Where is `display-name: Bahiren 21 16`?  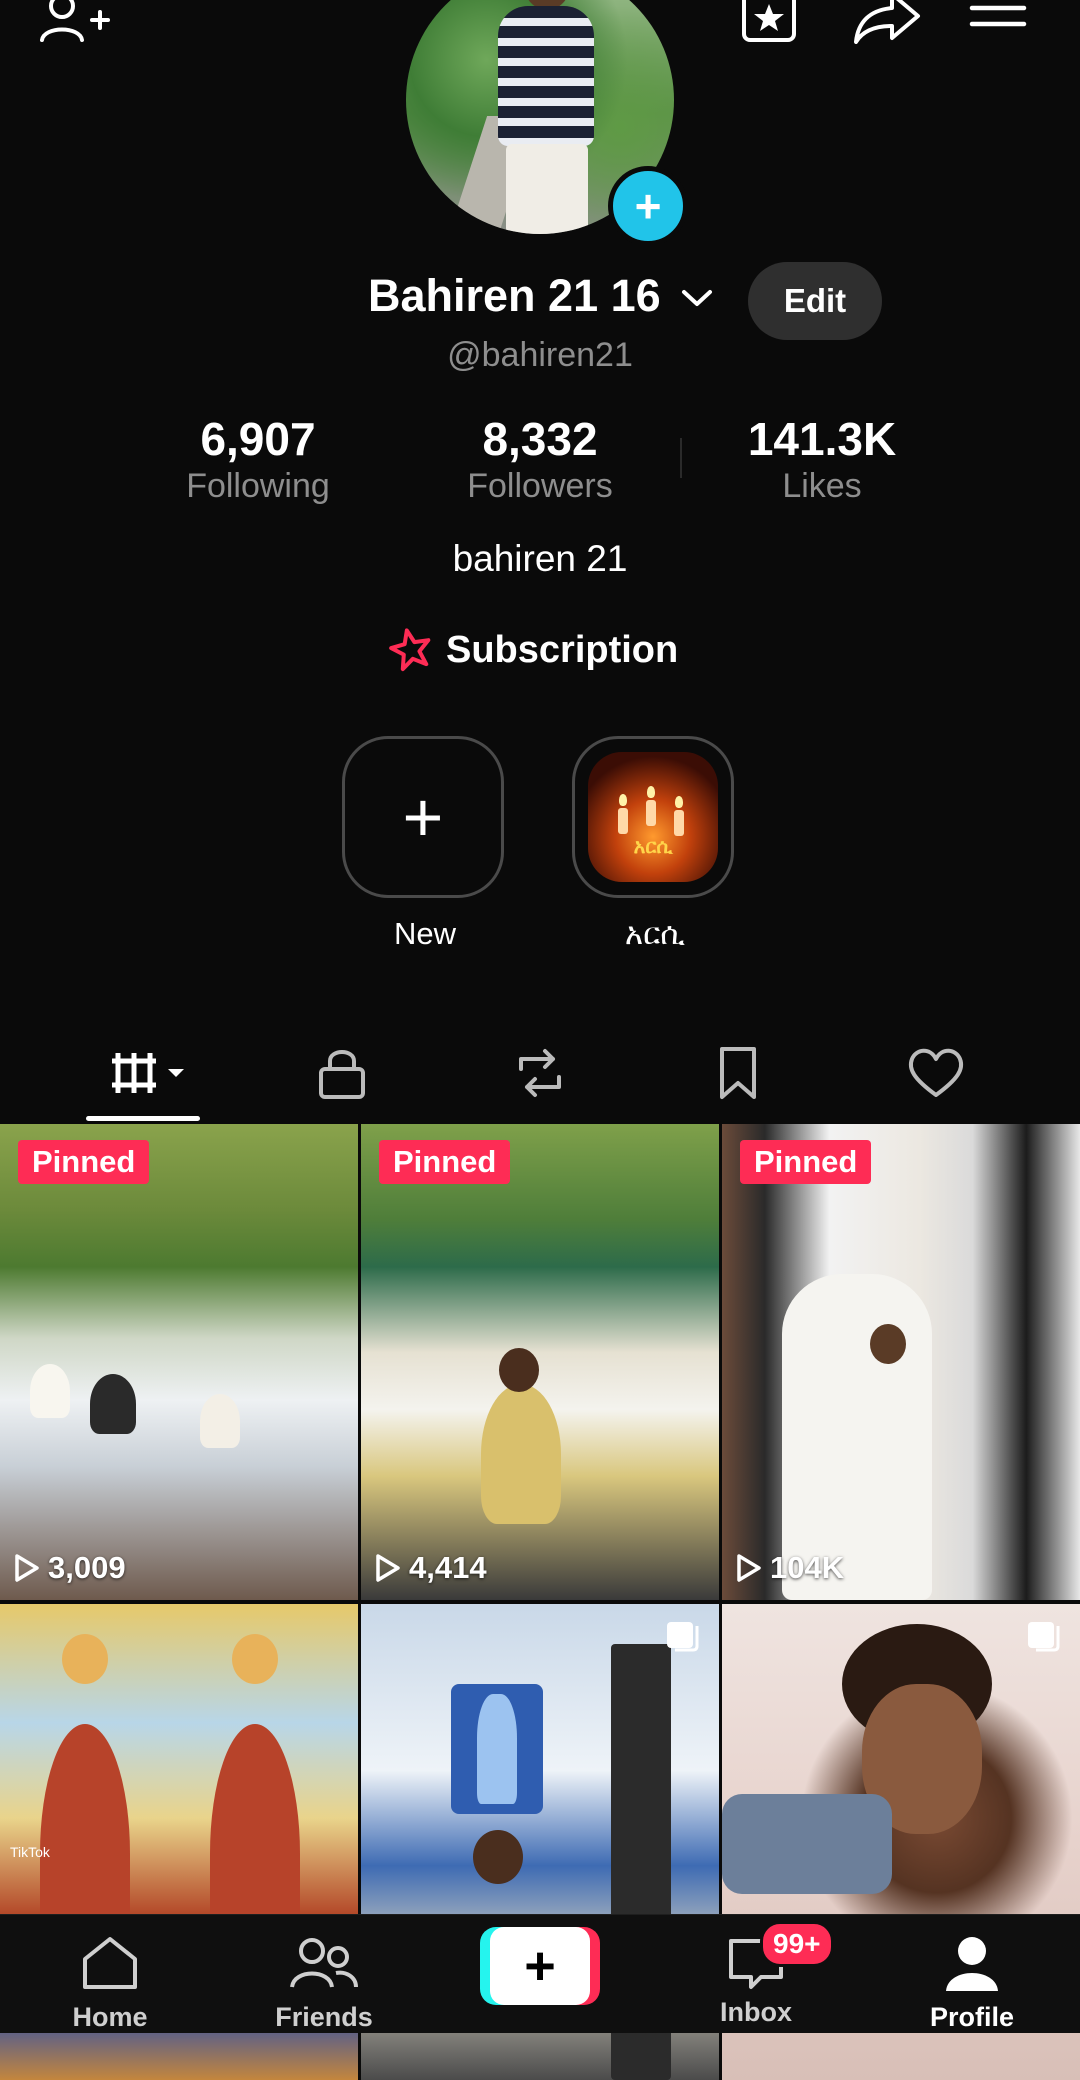
display-name: Bahiren 21 16 is located at coordinates (514, 296).